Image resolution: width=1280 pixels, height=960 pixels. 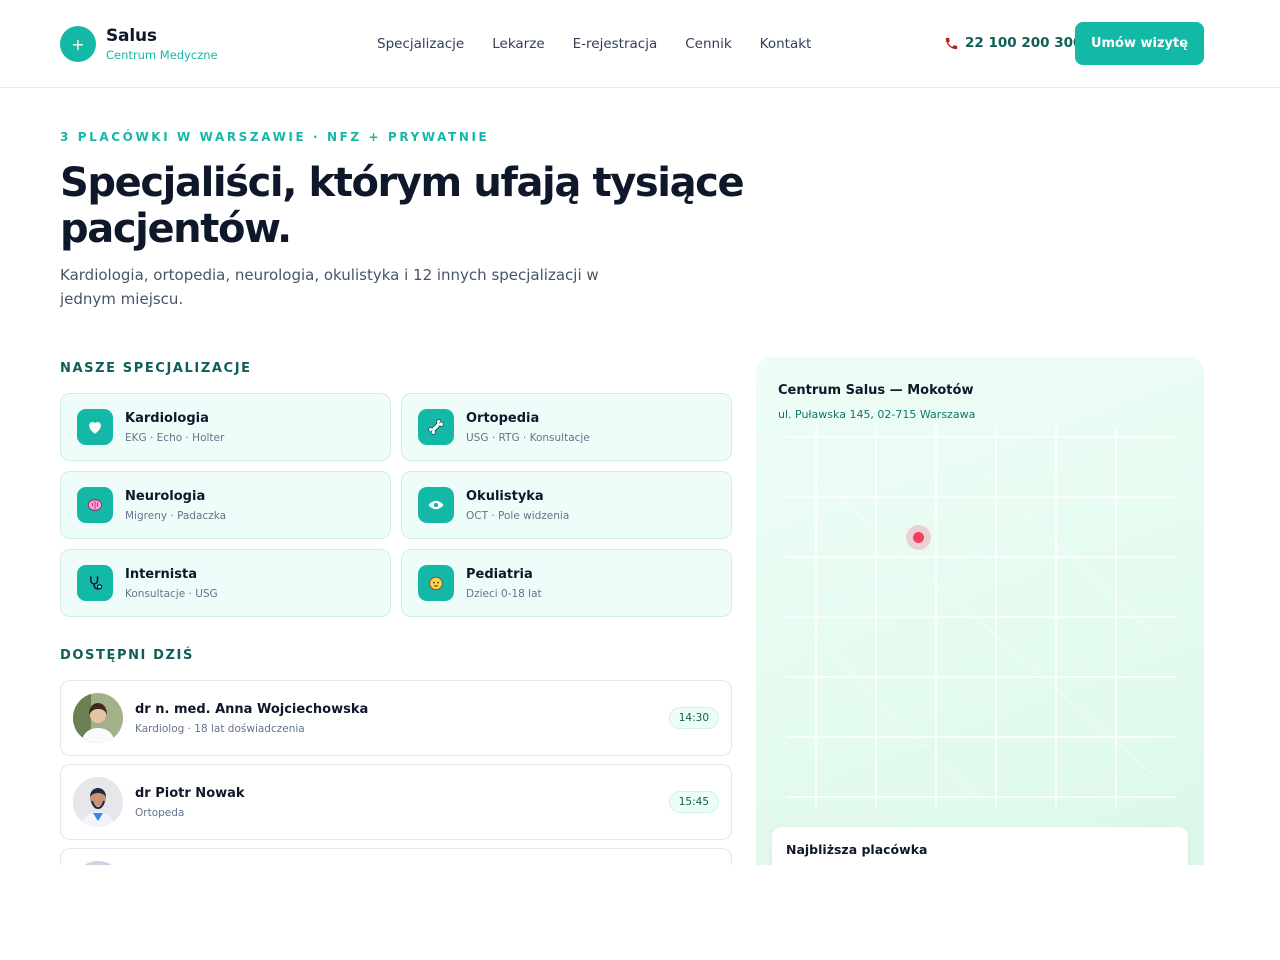 What do you see at coordinates (981, 617) in the screenshot?
I see `map-grid` at bounding box center [981, 617].